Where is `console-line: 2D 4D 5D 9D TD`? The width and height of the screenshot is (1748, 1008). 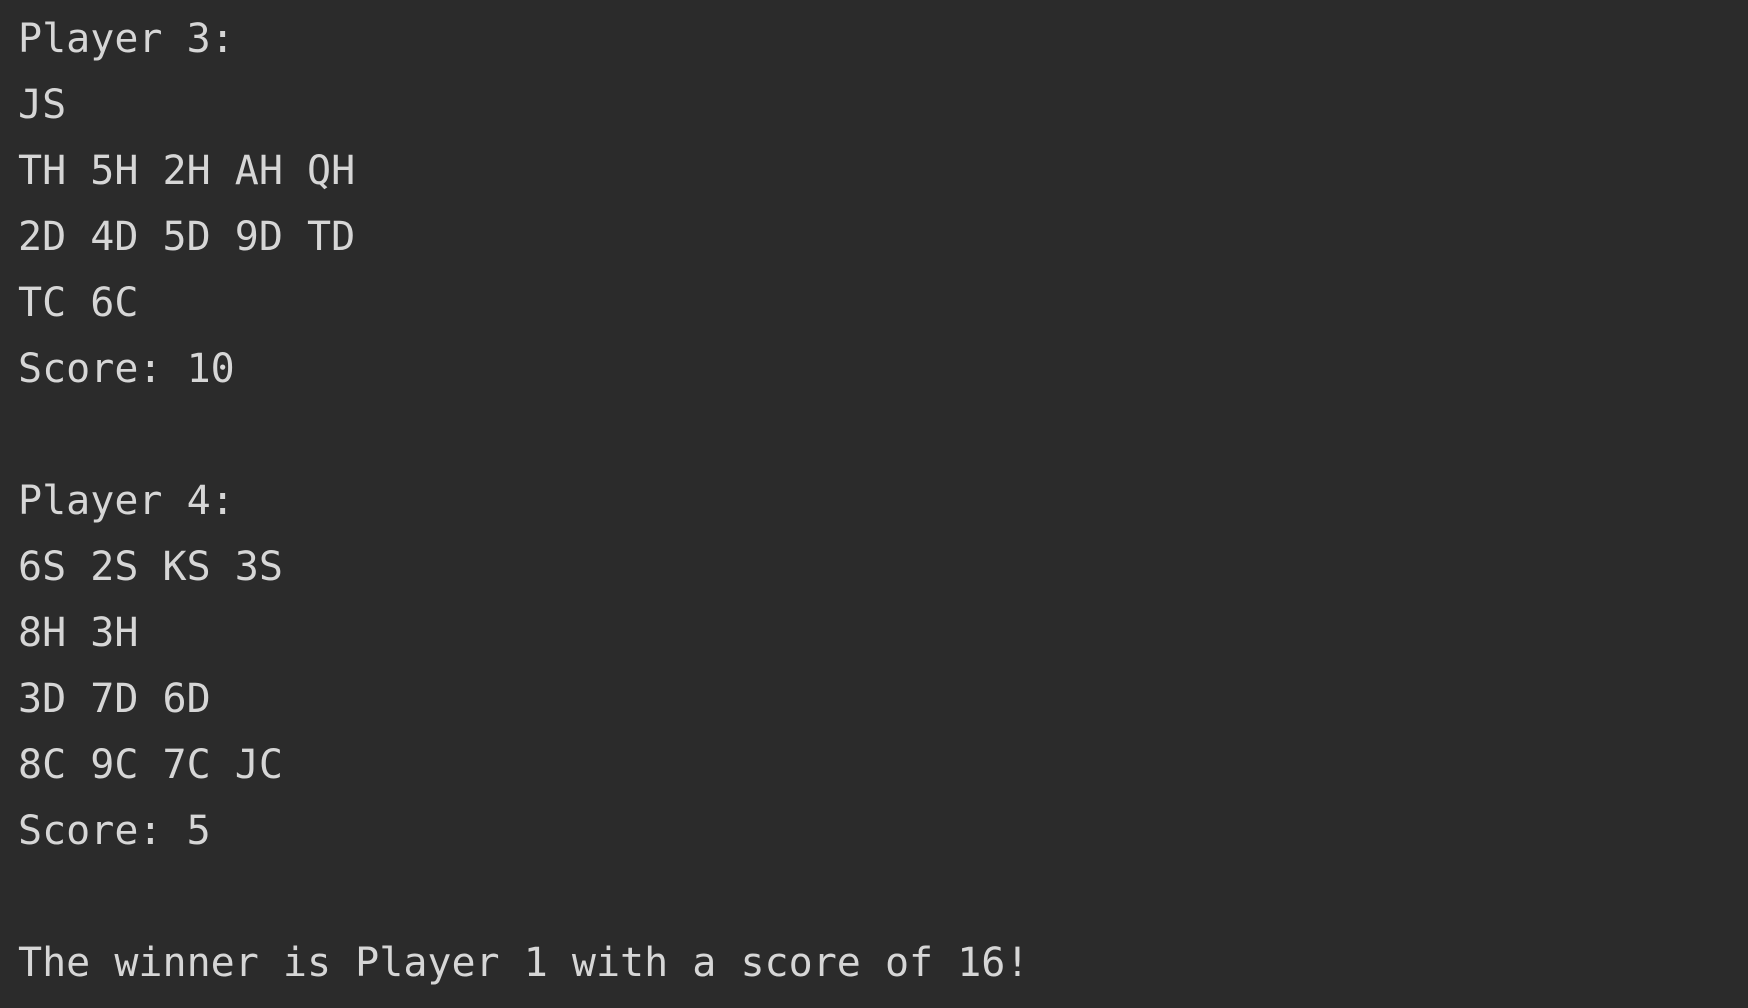 console-line: 2D 4D 5D 9D TD is located at coordinates (187, 237).